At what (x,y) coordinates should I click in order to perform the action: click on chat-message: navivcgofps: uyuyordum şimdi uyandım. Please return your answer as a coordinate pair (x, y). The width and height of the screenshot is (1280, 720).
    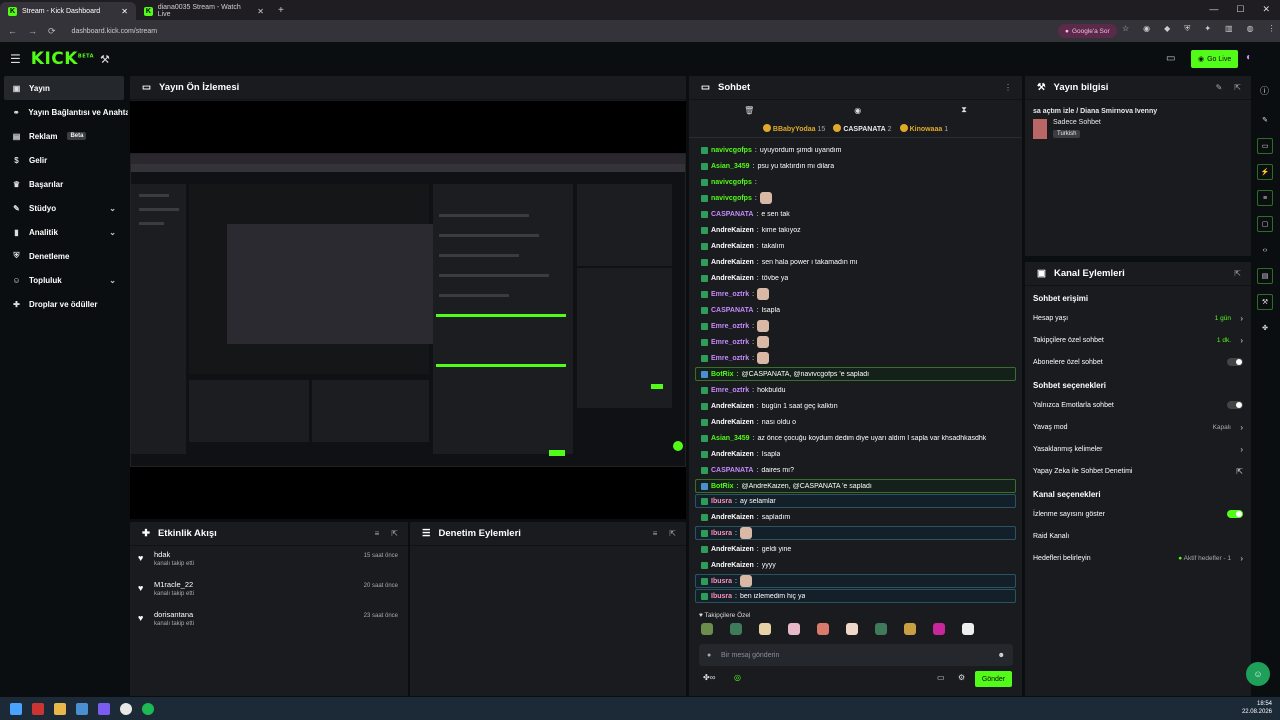
    Looking at the image, I should click on (855, 150).